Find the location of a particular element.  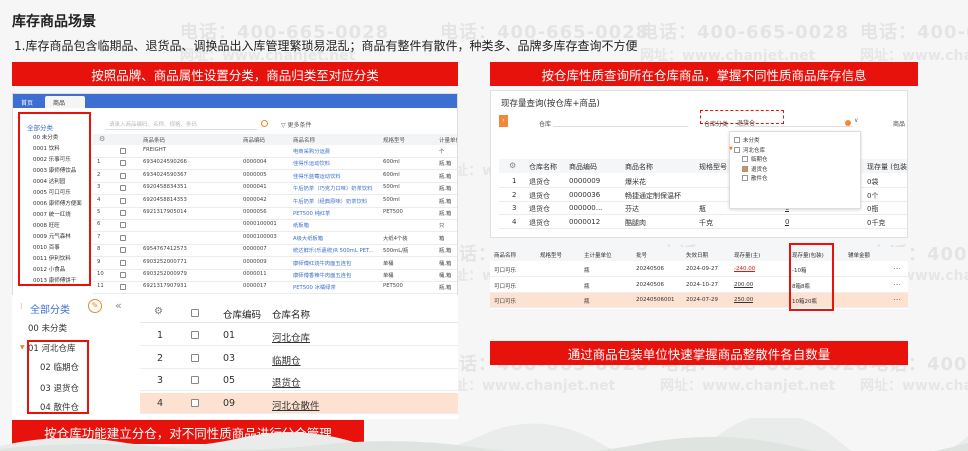

filter-button: ▽ 更多条件 is located at coordinates (296, 124).